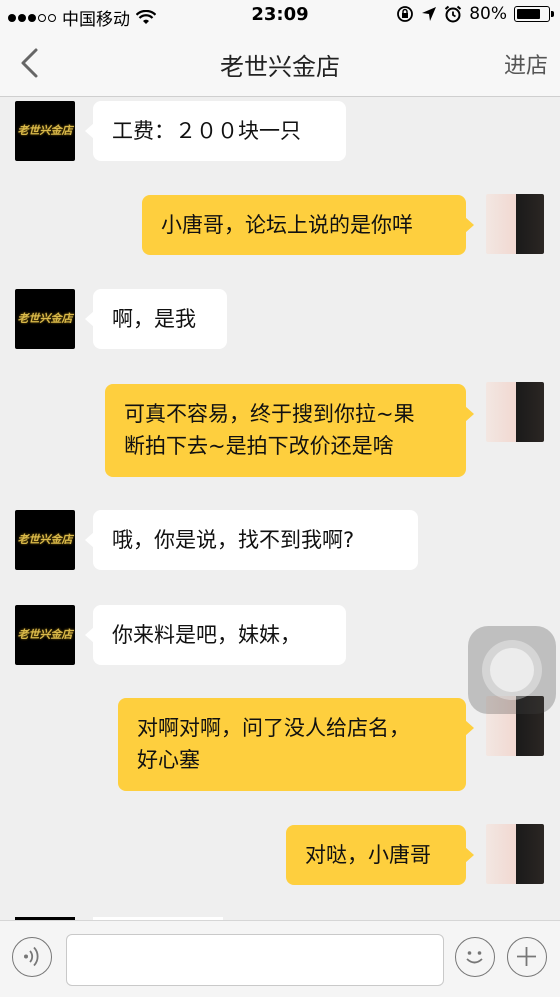  I want to click on status-bar: 中国移动 23:09 80%, so click(280, 15).